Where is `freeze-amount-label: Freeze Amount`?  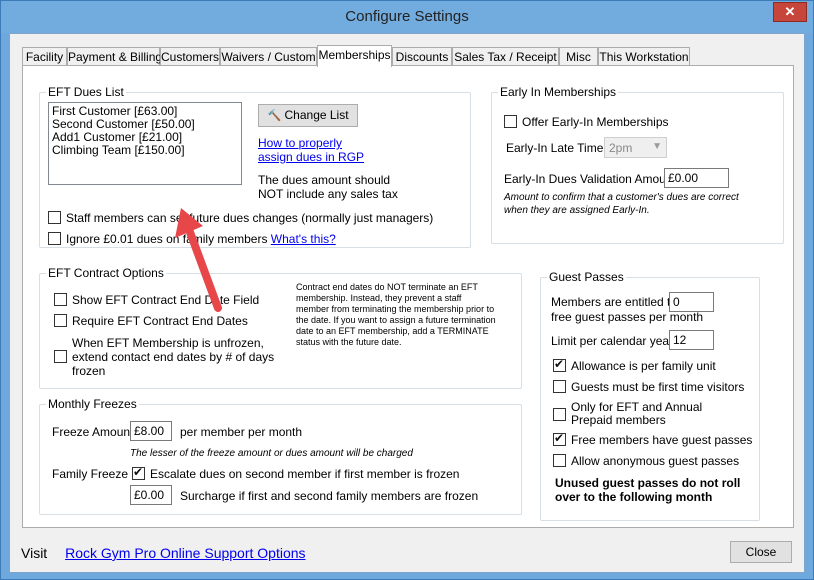
freeze-amount-label: Freeze Amount is located at coordinates (93, 432).